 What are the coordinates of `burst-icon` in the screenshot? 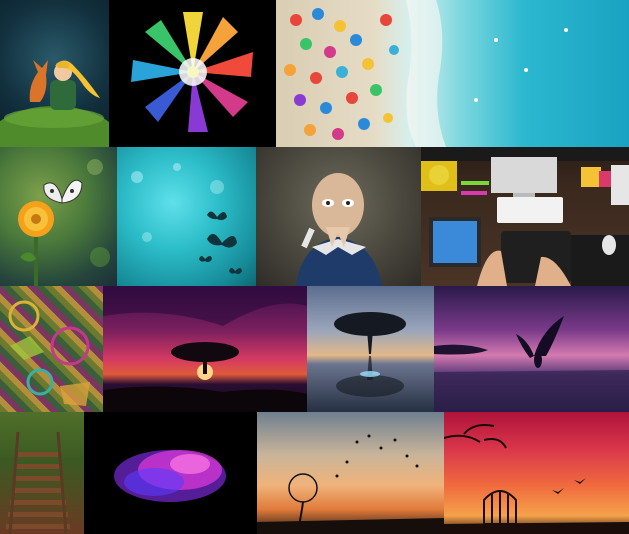 It's located at (192, 72).